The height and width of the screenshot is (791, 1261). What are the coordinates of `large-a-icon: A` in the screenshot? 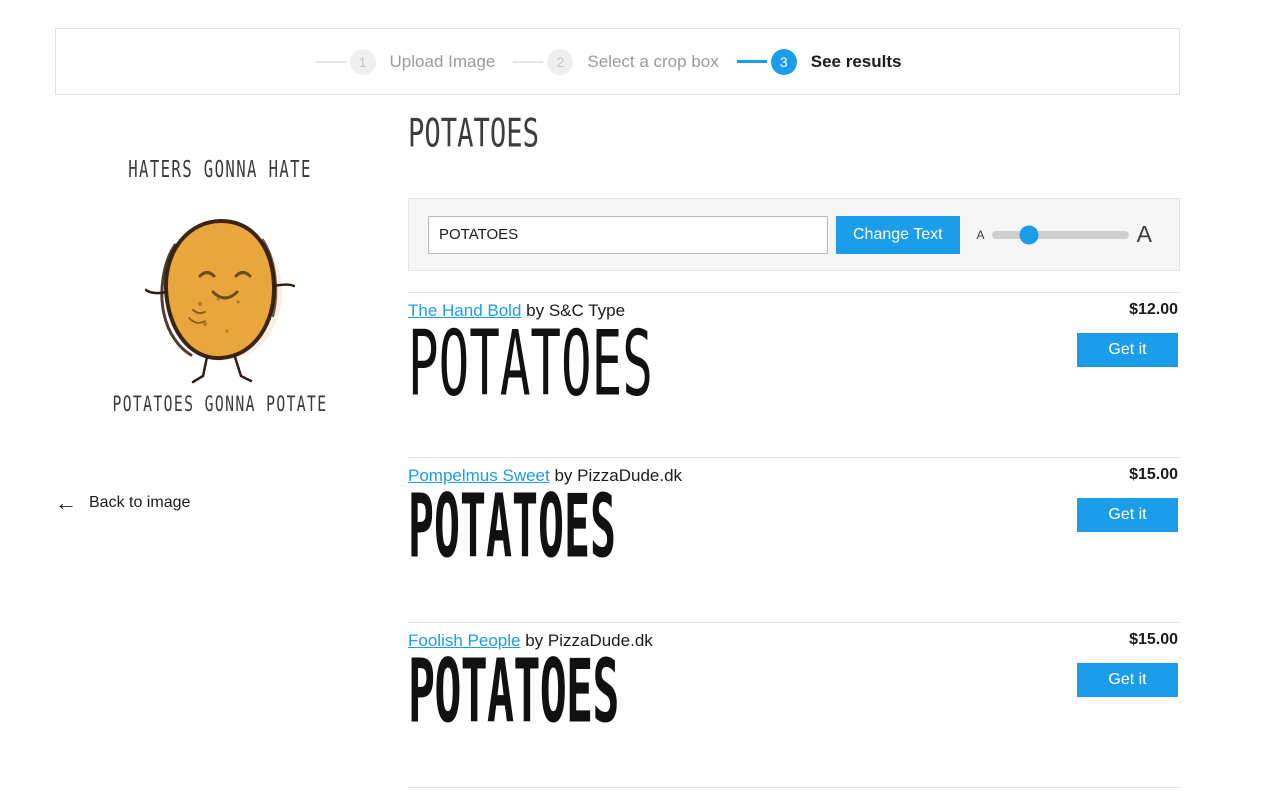 It's located at (1144, 234).